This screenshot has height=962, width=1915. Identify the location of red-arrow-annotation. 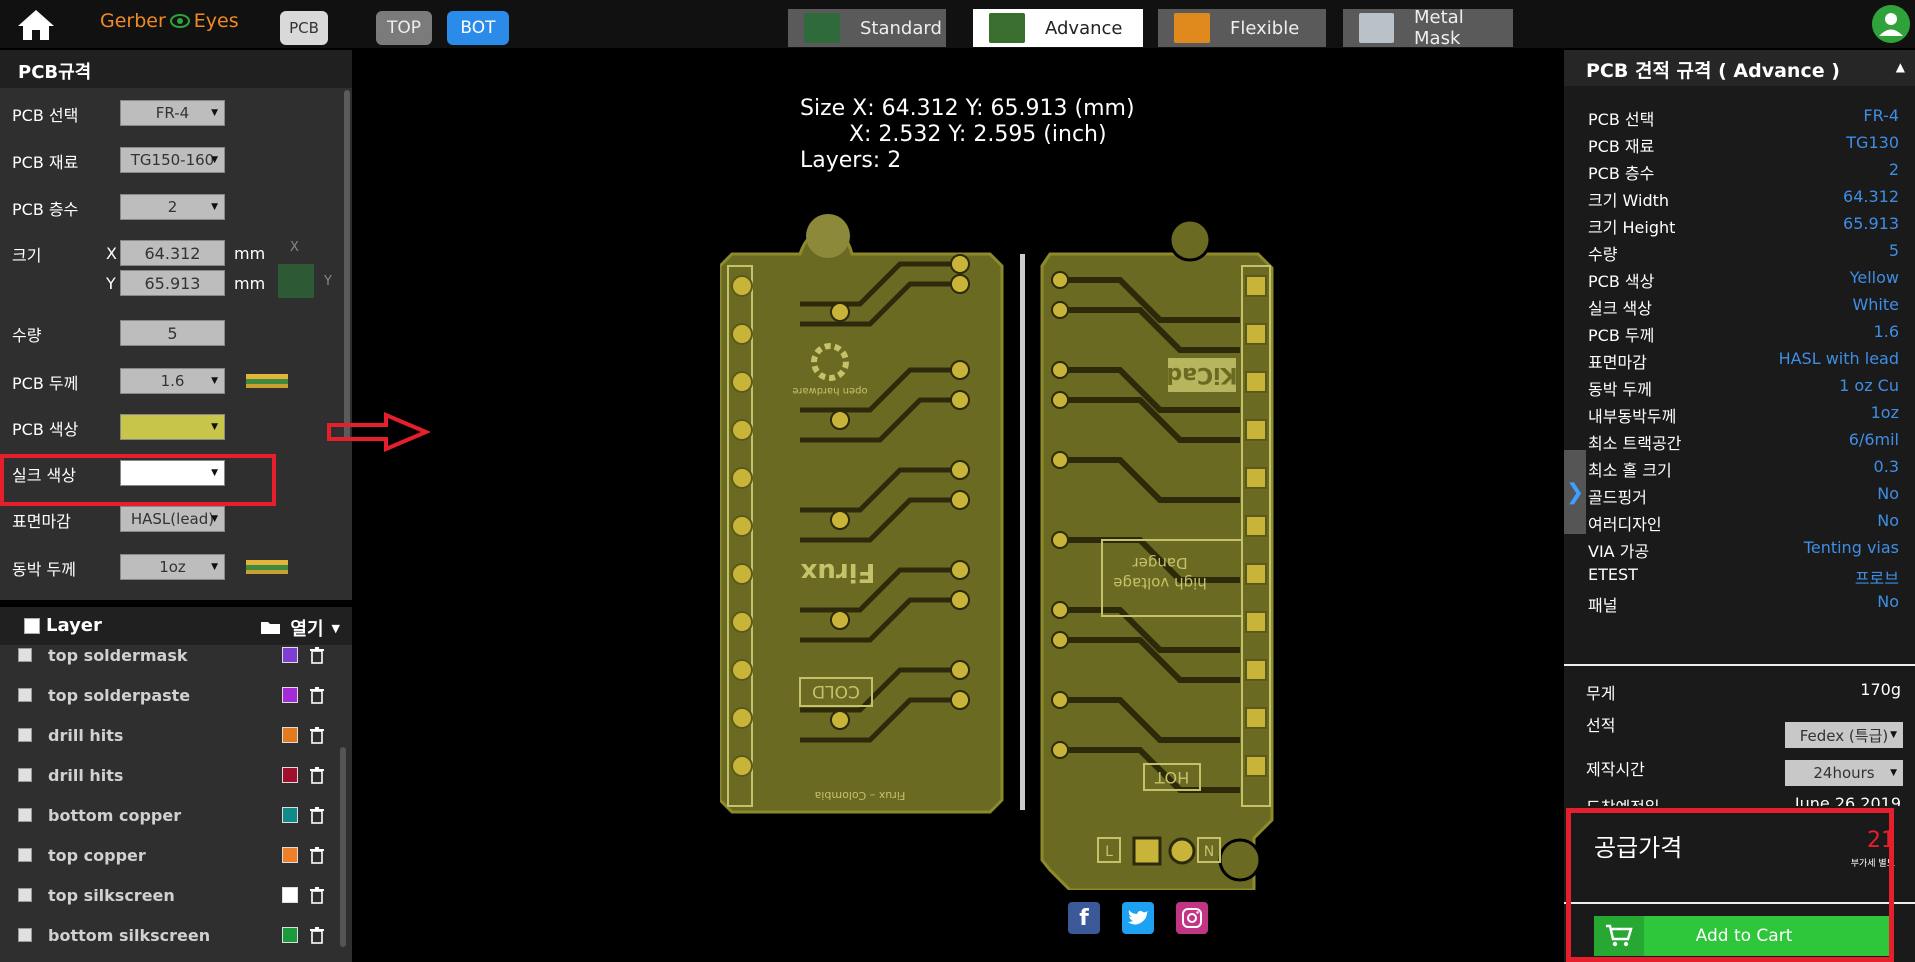
(378, 432).